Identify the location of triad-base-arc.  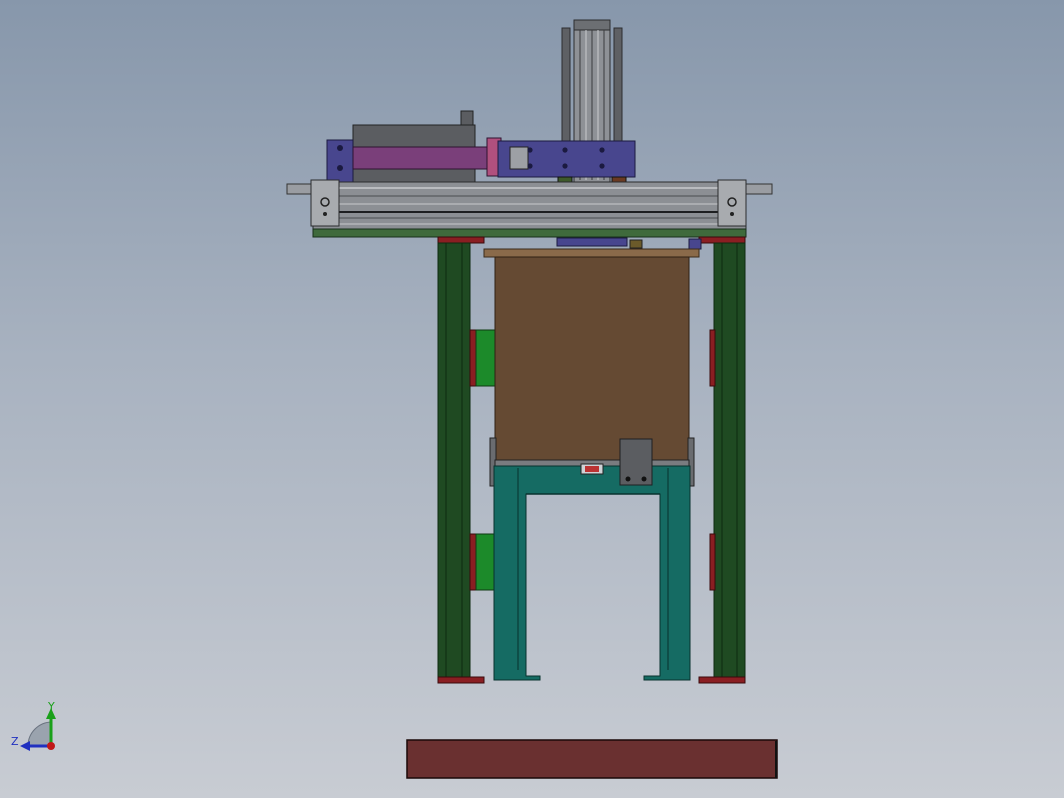
(40, 734).